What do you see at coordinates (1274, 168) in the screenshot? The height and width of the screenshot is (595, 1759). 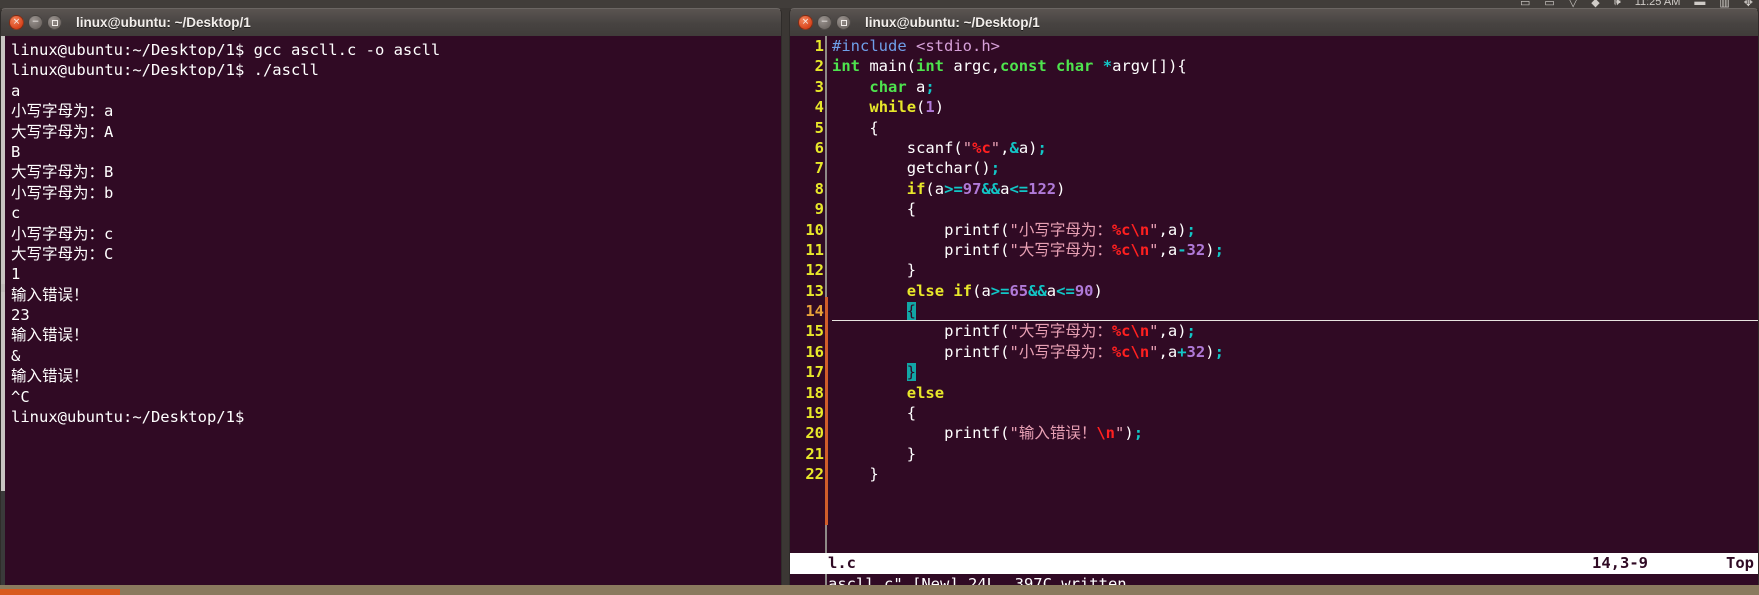 I see `vim-code-line: 7 getchar();` at bounding box center [1274, 168].